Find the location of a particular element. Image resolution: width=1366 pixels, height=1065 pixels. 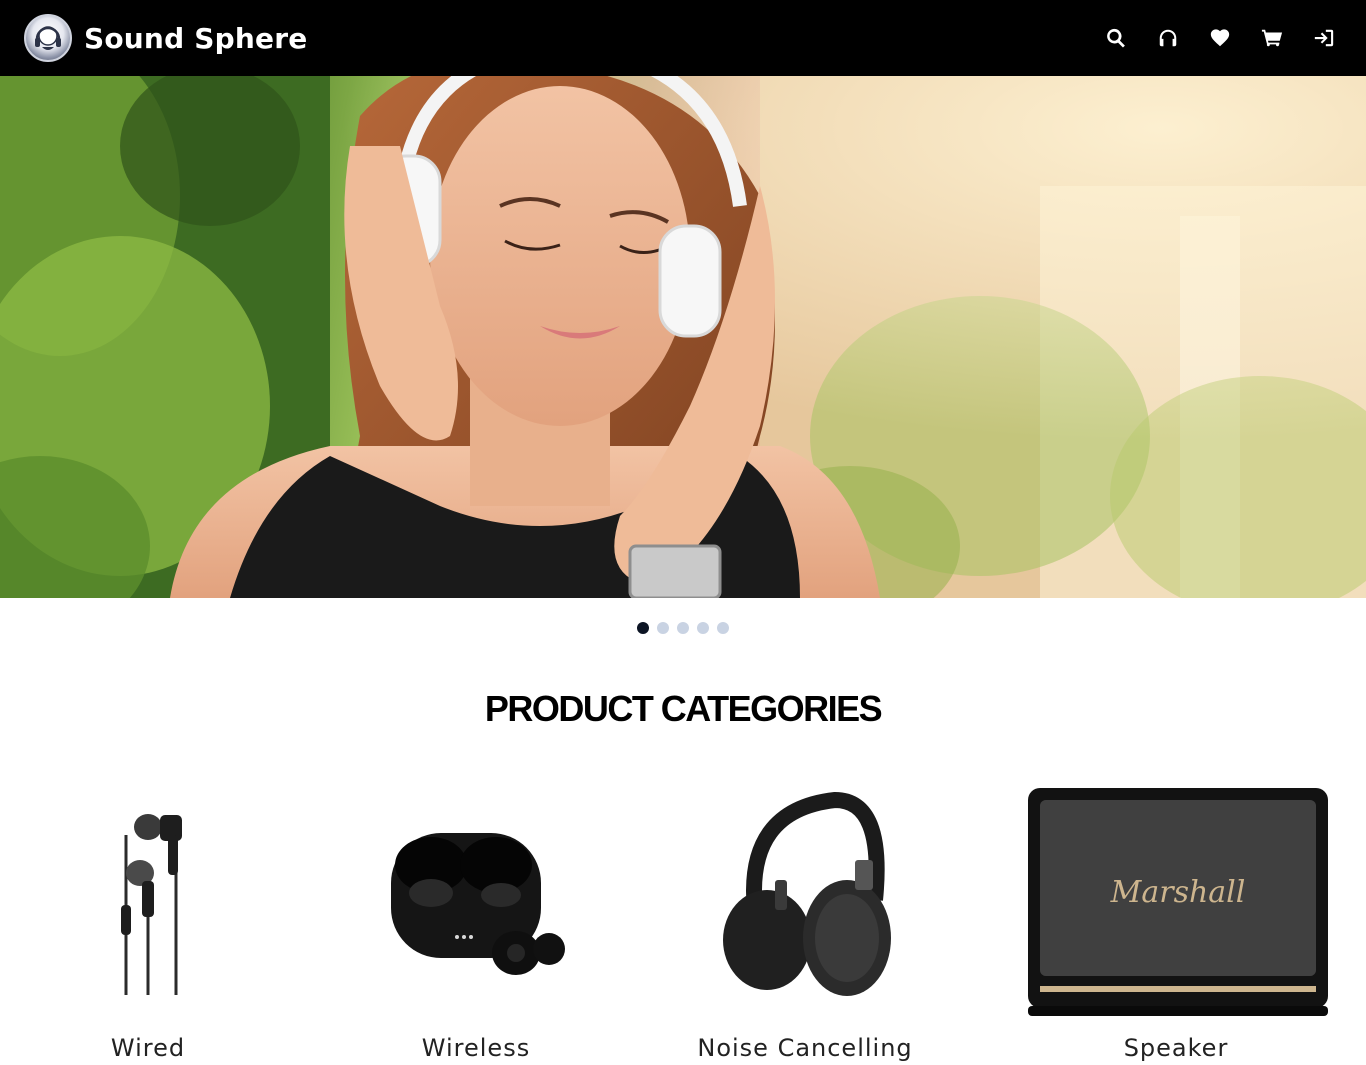

heart-icon is located at coordinates (1220, 38).